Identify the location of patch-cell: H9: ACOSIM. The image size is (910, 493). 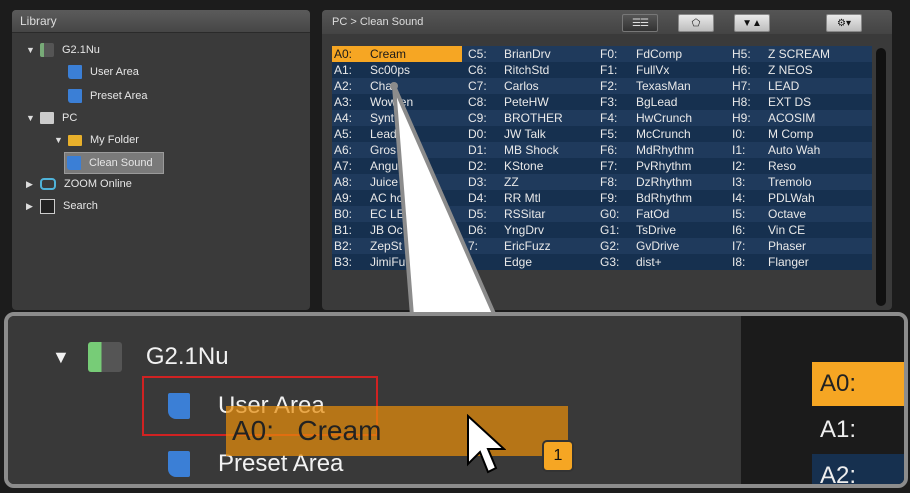
(794, 118).